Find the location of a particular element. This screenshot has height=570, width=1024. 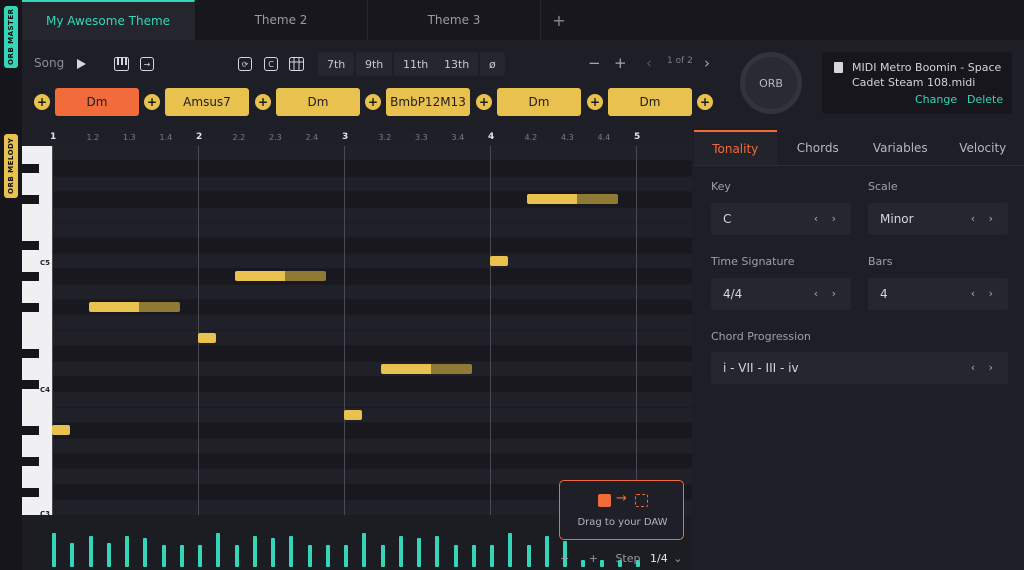

chord-slot: Amsus7 is located at coordinates (207, 102).